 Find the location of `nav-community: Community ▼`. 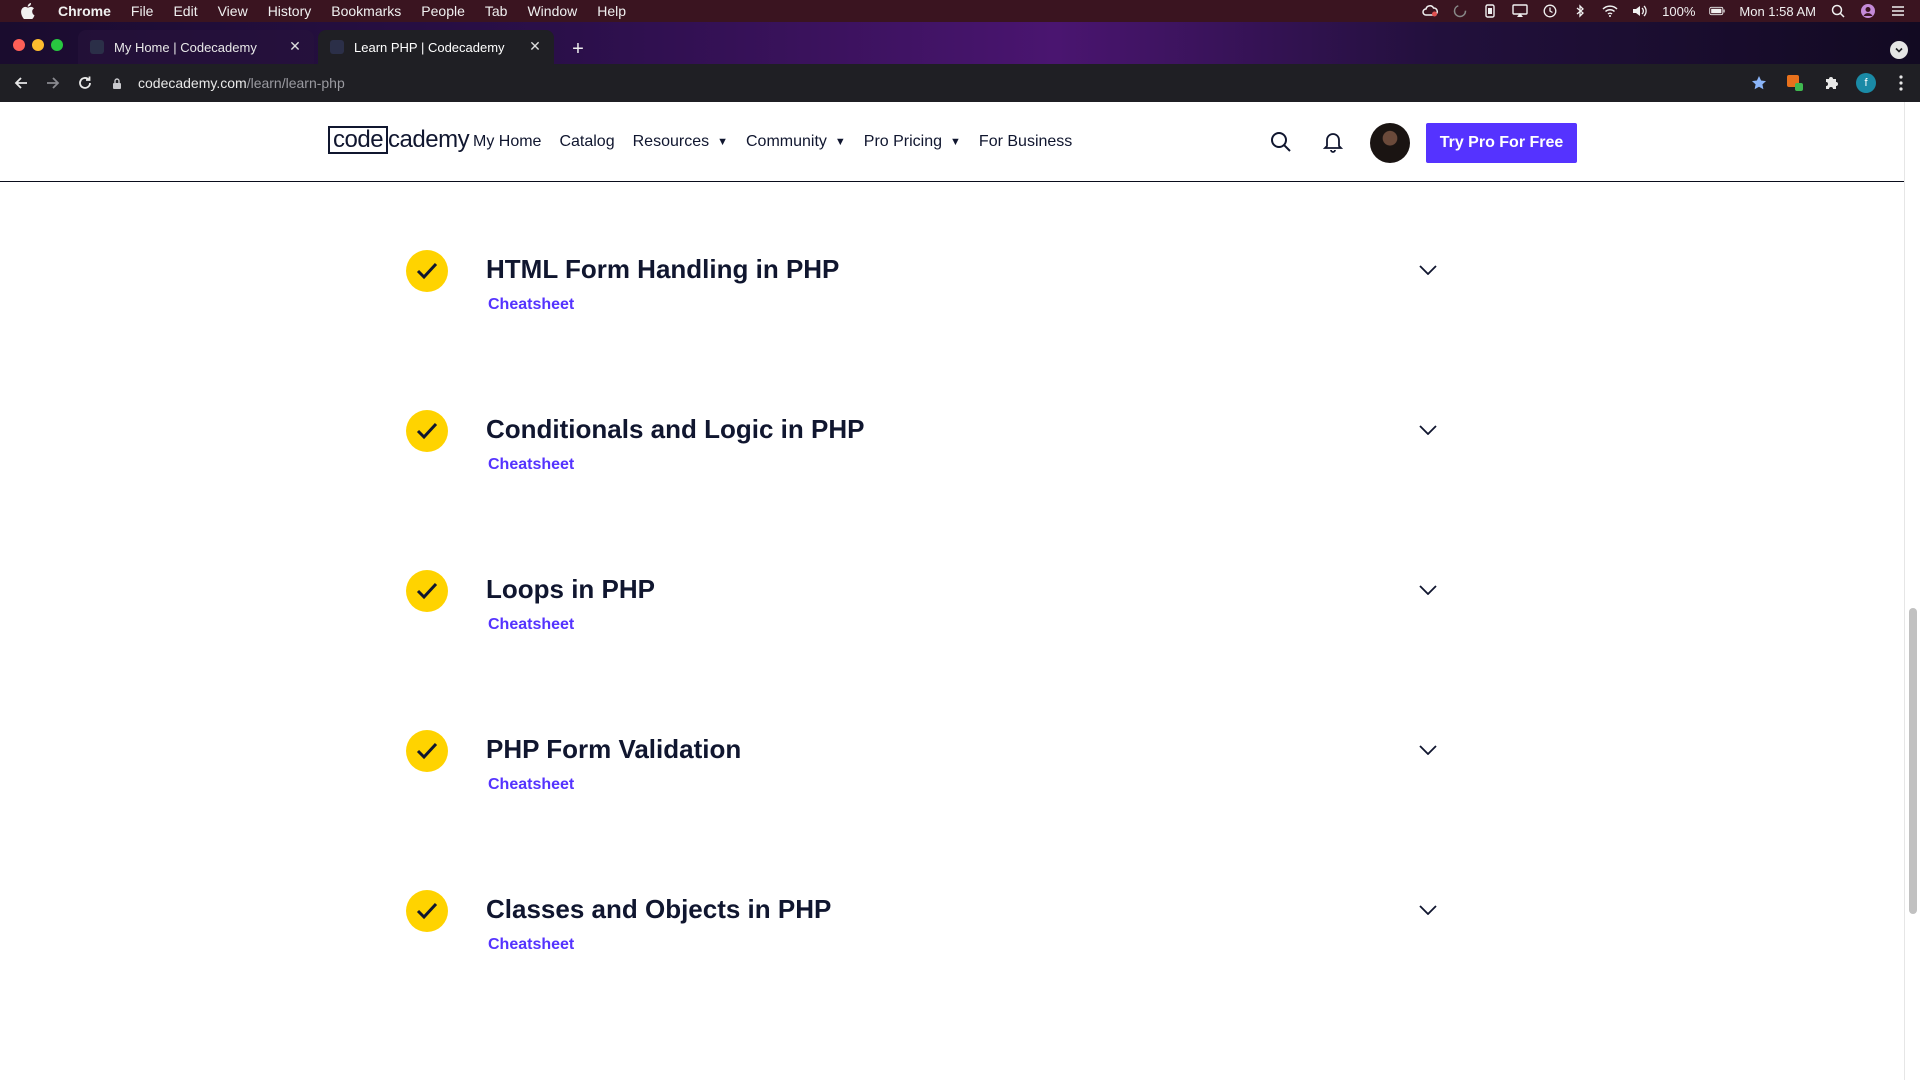

nav-community: Community ▼ is located at coordinates (796, 142).